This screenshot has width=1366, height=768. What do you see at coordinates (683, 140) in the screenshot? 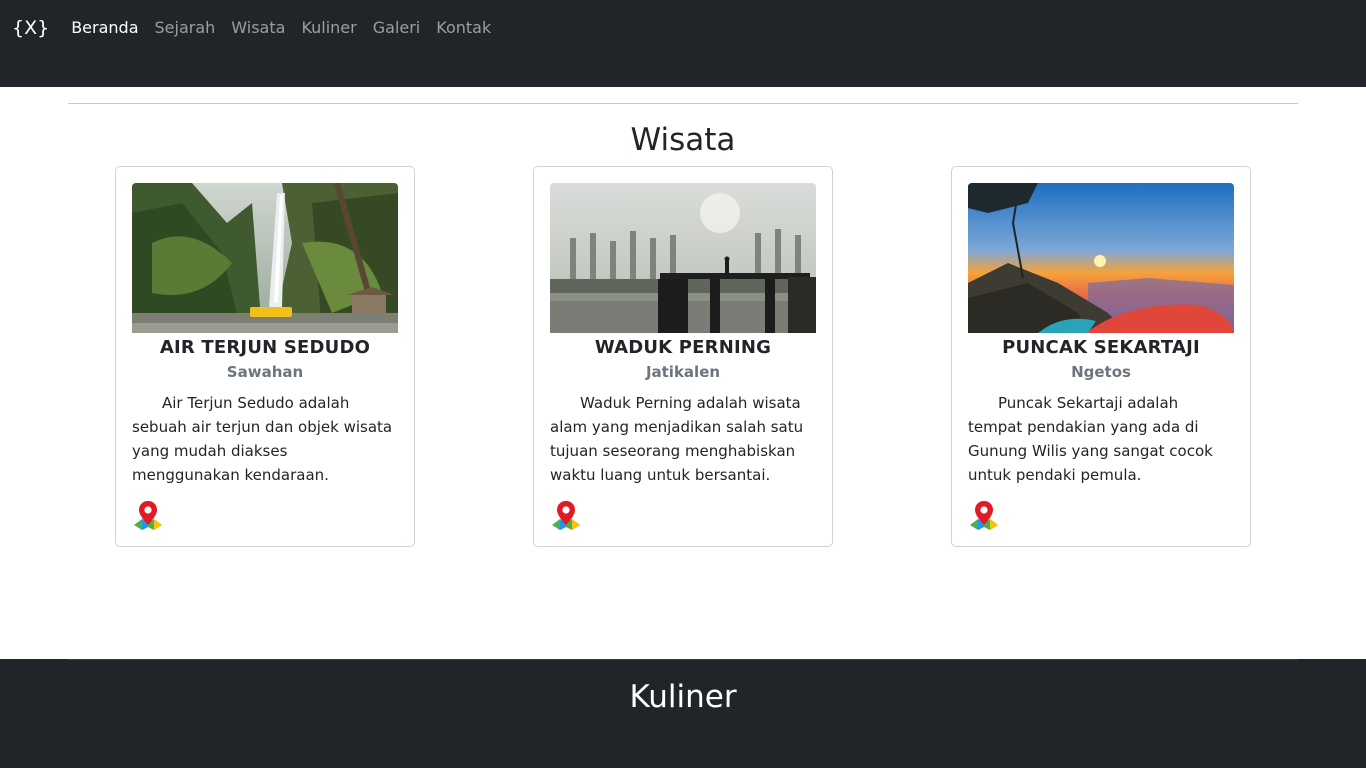
I see `wisata-section-title: Wisata` at bounding box center [683, 140].